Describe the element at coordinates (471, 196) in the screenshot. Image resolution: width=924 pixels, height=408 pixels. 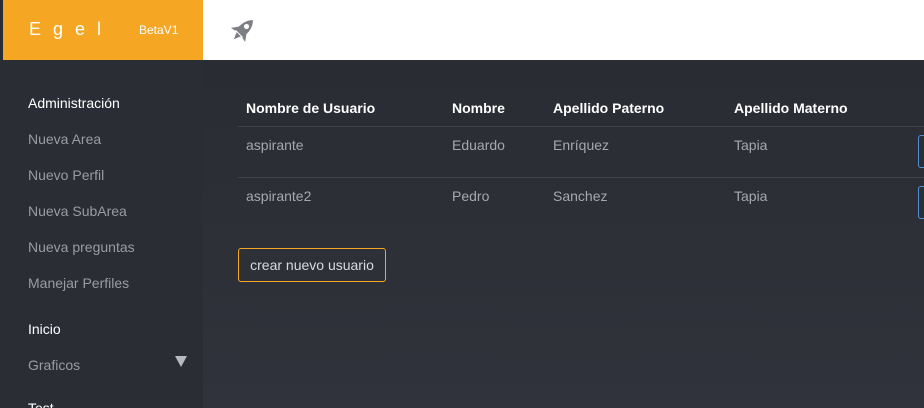
I see `cell-nombre: Pedro` at that location.